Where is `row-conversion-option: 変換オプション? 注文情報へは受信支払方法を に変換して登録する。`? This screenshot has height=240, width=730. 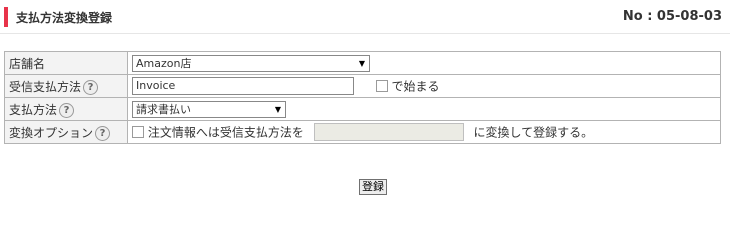 row-conversion-option: 変換オプション? 注文情報へは受信支払方法を に変換して登録する。 is located at coordinates (362, 132).